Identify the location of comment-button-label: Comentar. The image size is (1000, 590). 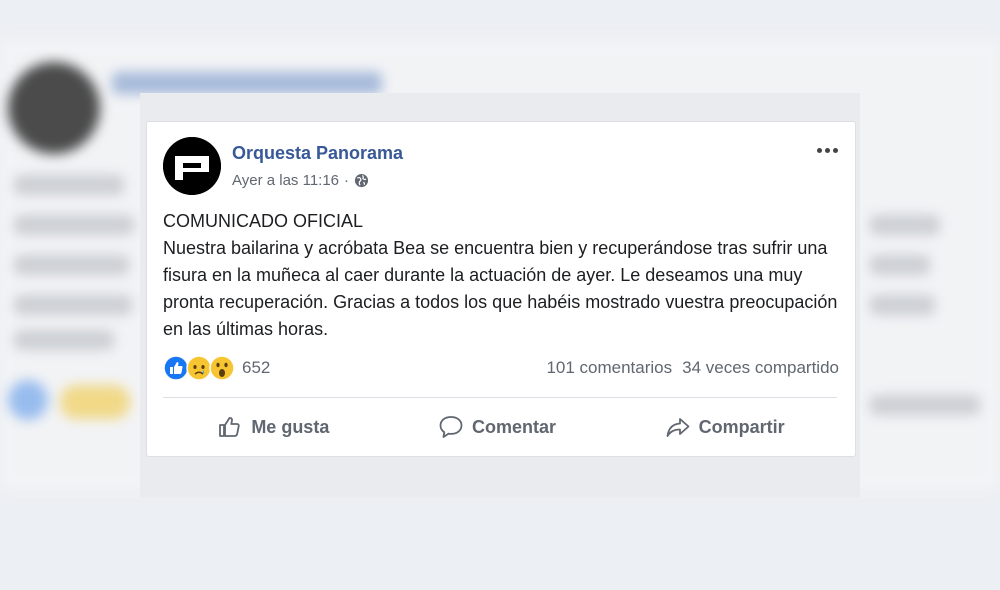
(513, 426).